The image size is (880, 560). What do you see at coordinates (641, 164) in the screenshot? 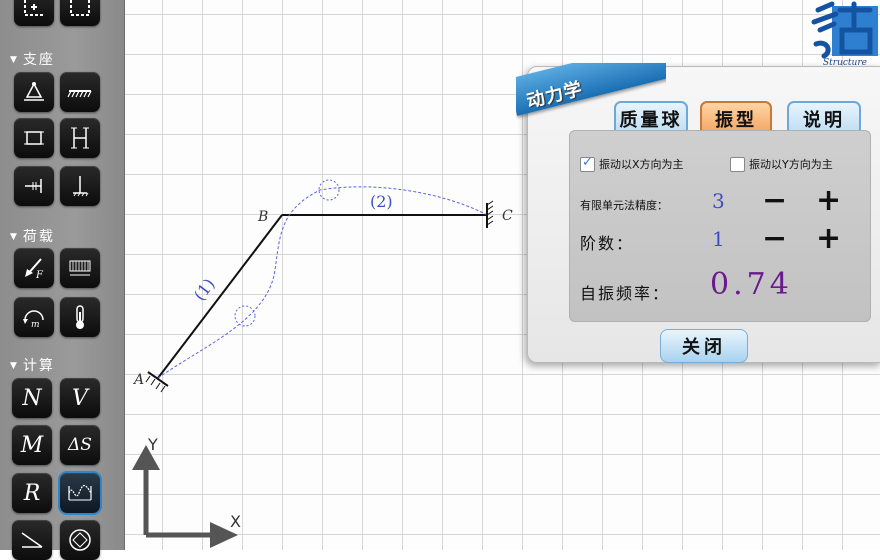
I see `x-direction-label: 振动以X方向为主` at bounding box center [641, 164].